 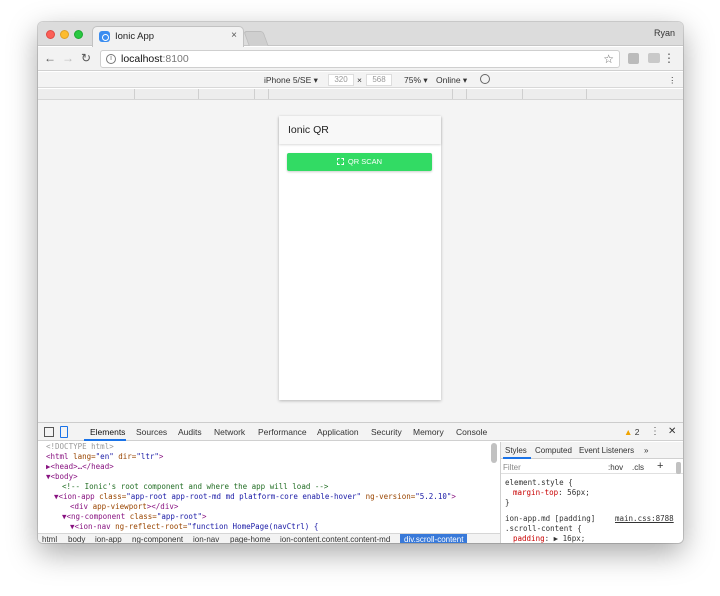 I want to click on tab-title: Ionic App, so click(x=135, y=36).